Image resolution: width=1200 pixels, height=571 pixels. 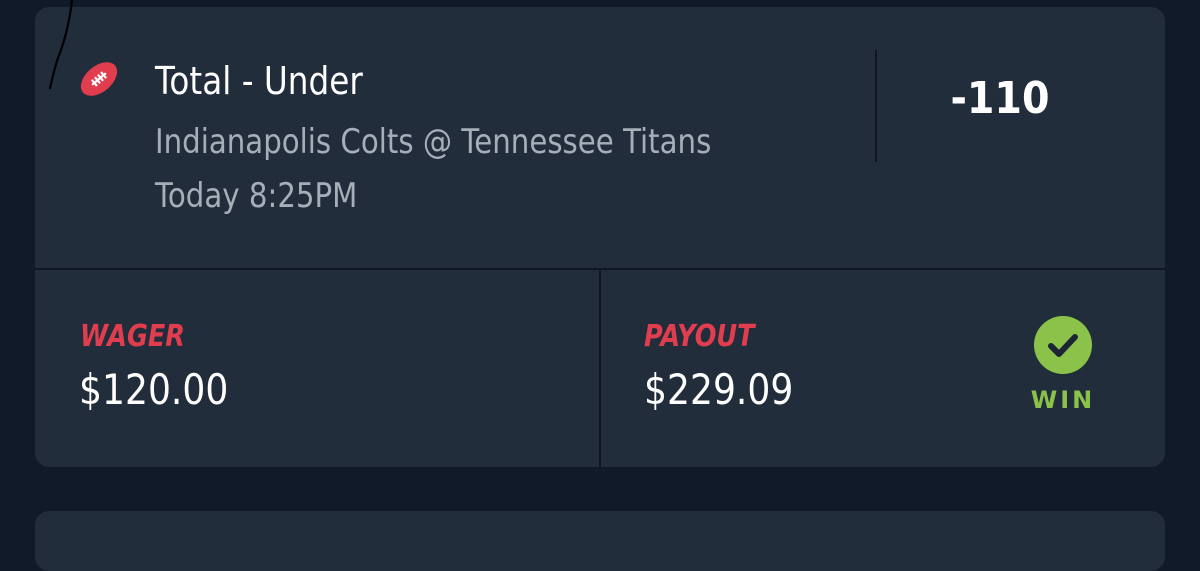 I want to click on check-circle-icon, so click(x=1063, y=345).